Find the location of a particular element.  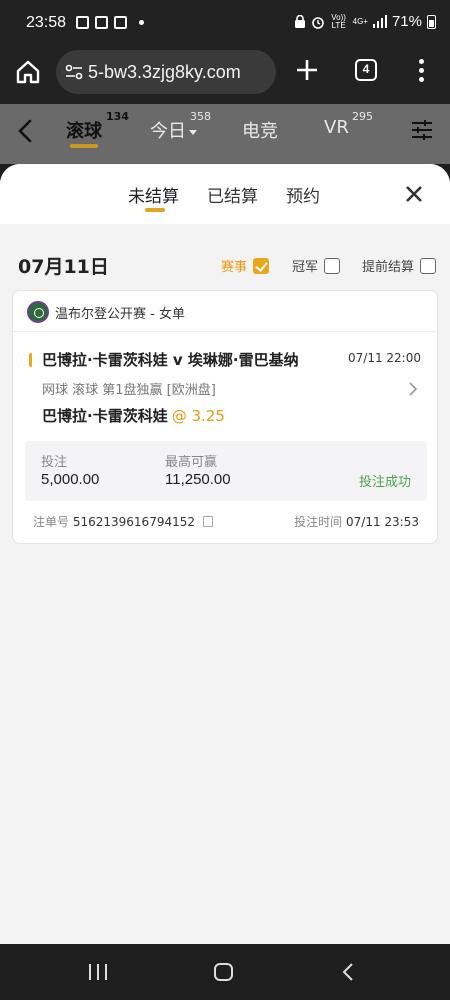

match-time: 07/11 22:00 is located at coordinates (384, 358).